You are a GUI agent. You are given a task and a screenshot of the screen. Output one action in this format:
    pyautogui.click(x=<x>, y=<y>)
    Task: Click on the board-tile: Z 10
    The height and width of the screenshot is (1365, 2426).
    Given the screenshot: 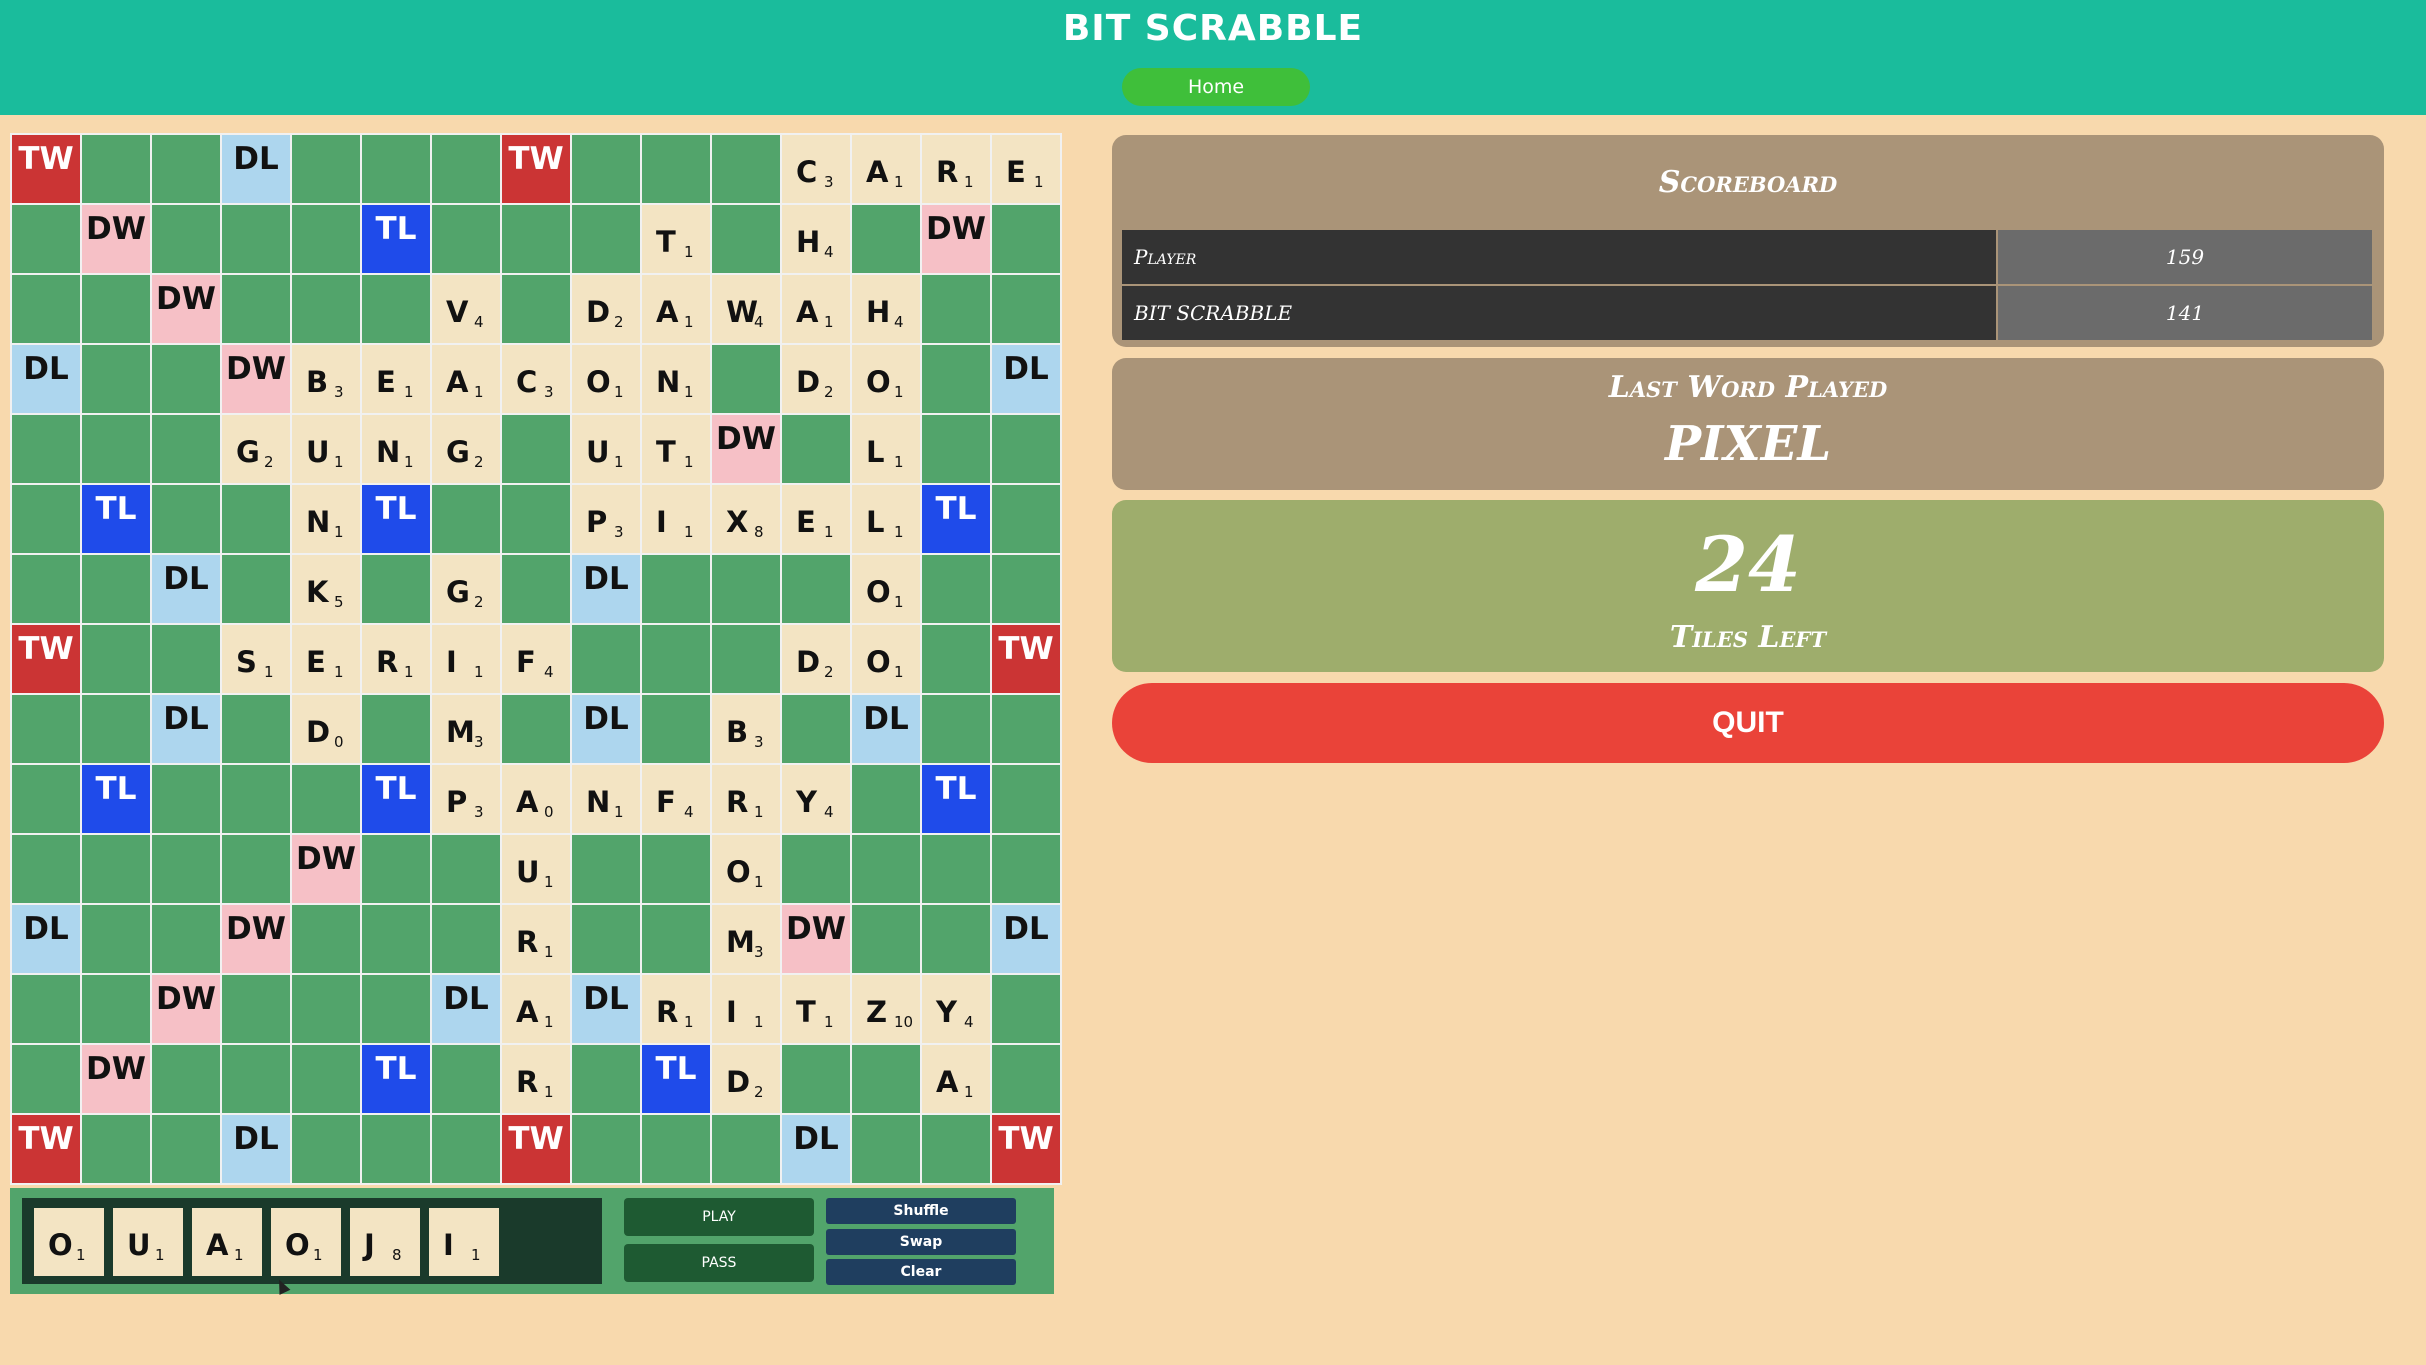 What is the action you would take?
    pyautogui.click(x=886, y=1009)
    